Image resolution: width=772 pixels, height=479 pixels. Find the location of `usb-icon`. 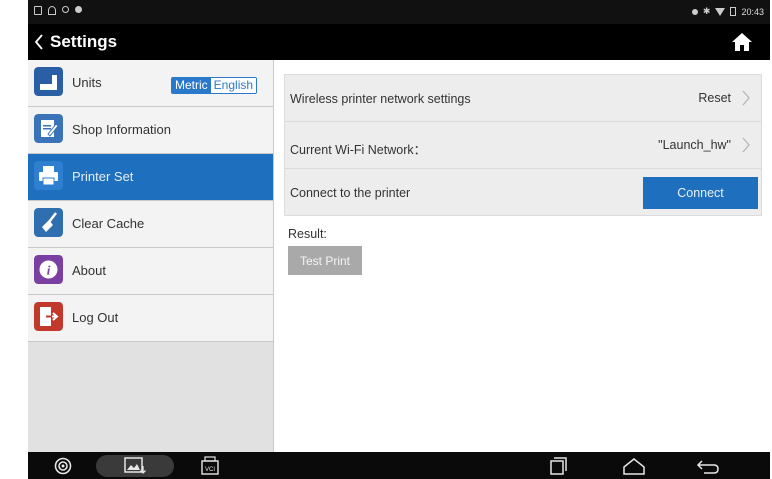

usb-icon is located at coordinates (52, 10).